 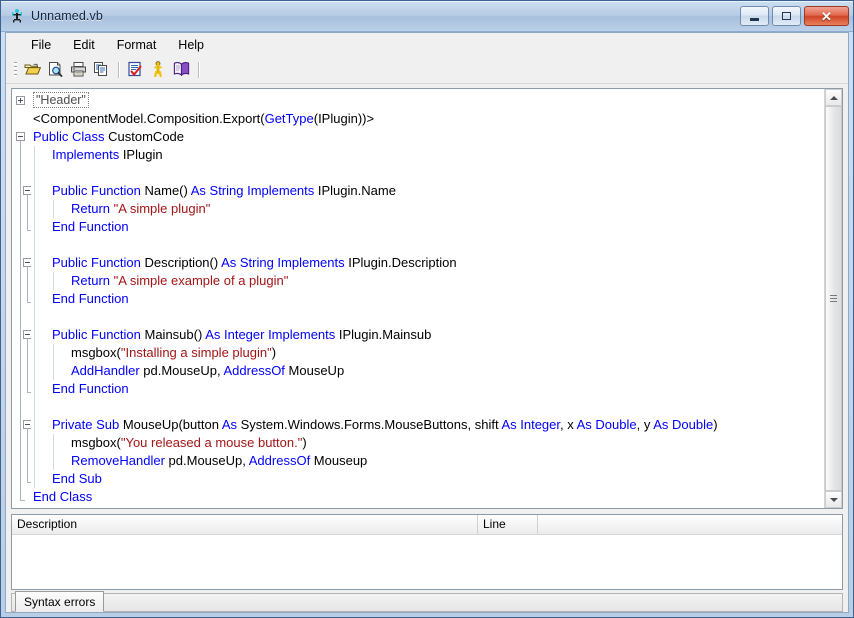 I want to click on print-icon, so click(x=78, y=70).